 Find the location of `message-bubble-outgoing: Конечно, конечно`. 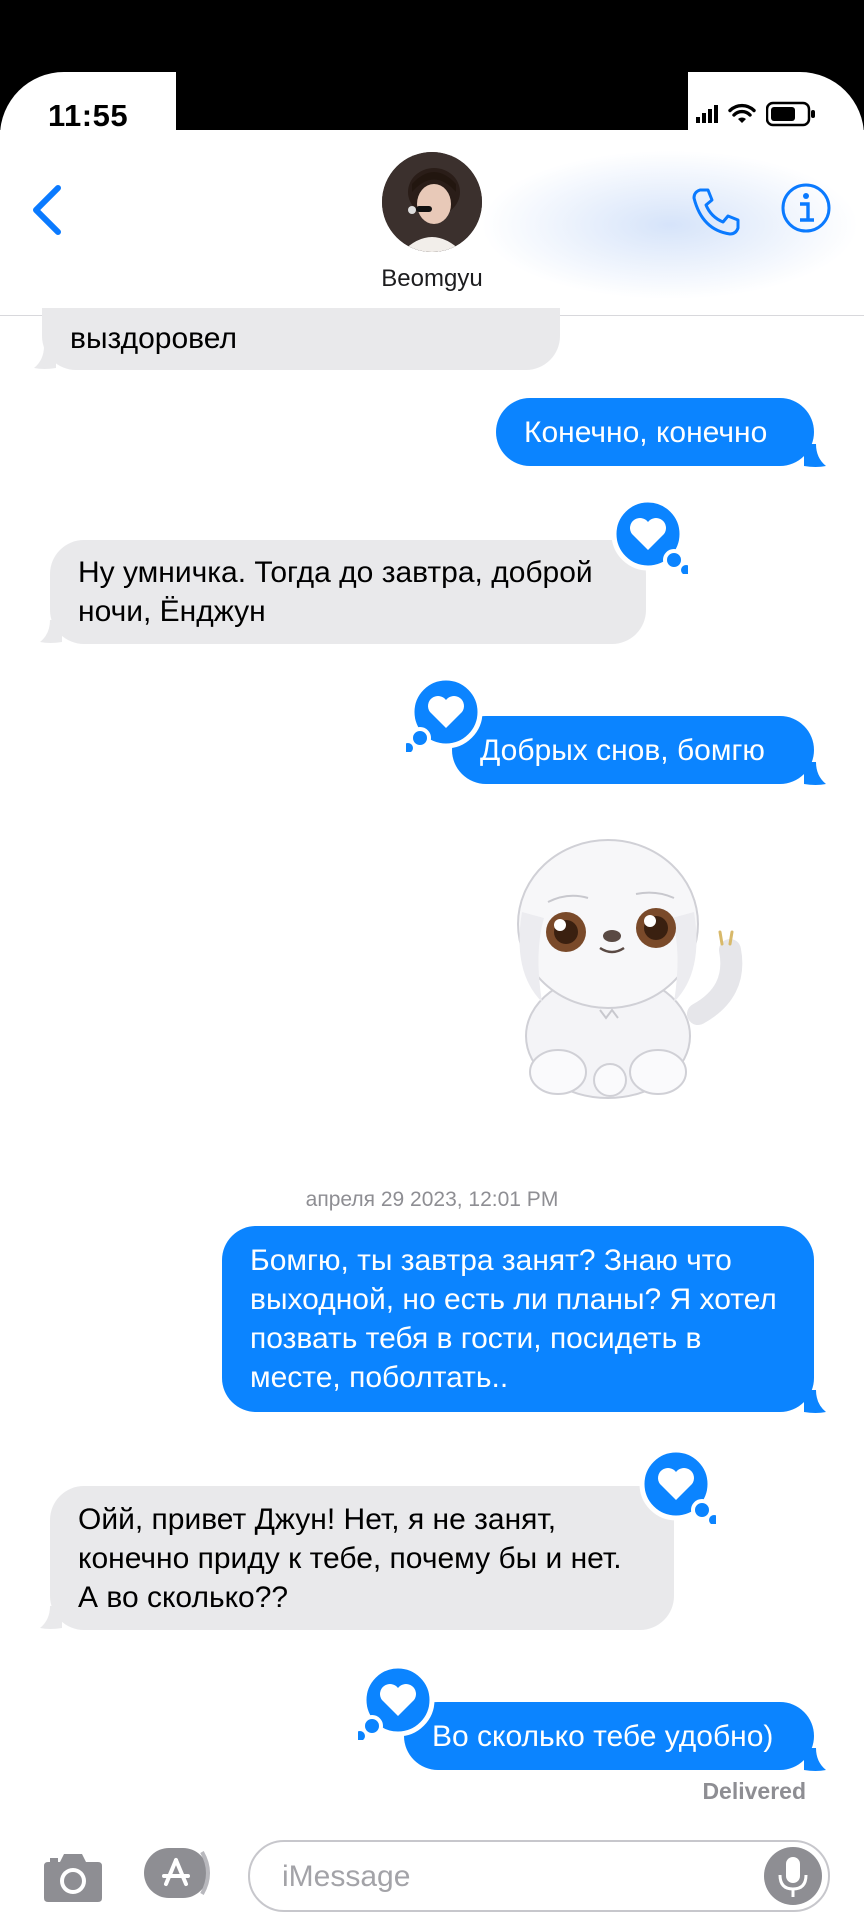

message-bubble-outgoing: Конечно, конечно is located at coordinates (655, 432).